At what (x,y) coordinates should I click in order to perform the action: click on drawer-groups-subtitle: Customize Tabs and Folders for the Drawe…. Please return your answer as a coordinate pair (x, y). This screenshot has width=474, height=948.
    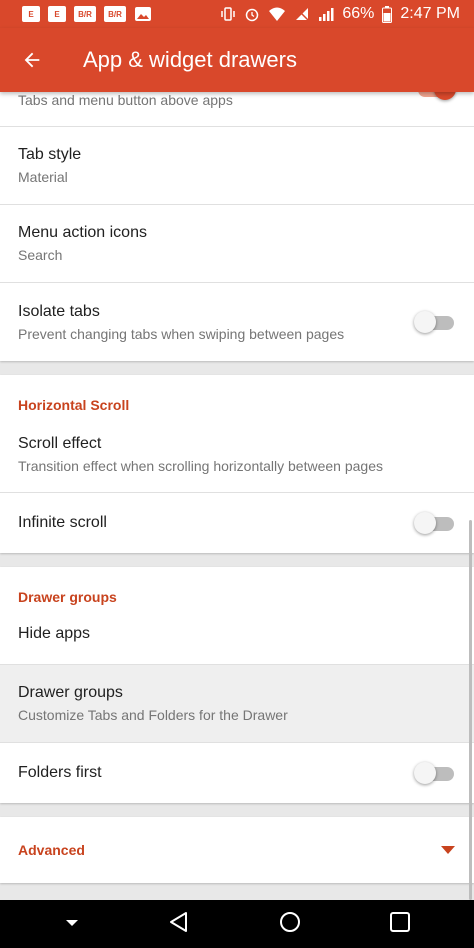
    Looking at the image, I should click on (153, 715).